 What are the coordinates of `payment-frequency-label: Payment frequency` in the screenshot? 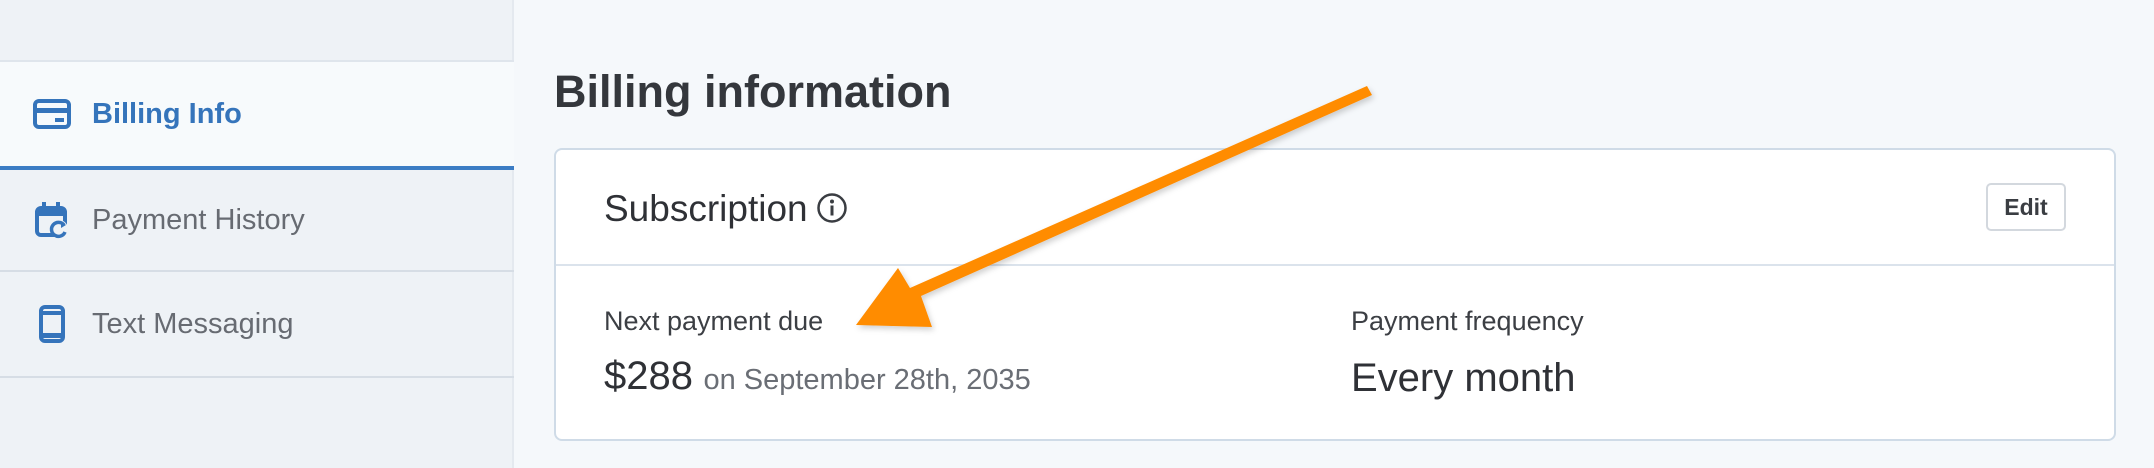 It's located at (1467, 321).